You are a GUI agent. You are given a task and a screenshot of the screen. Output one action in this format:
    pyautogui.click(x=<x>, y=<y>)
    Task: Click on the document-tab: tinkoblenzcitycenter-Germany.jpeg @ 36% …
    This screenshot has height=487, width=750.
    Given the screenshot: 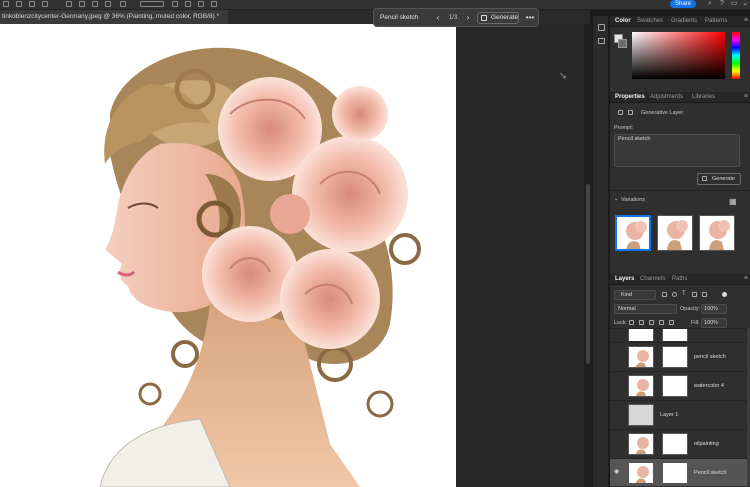 What is the action you would take?
    pyautogui.click(x=114, y=17)
    